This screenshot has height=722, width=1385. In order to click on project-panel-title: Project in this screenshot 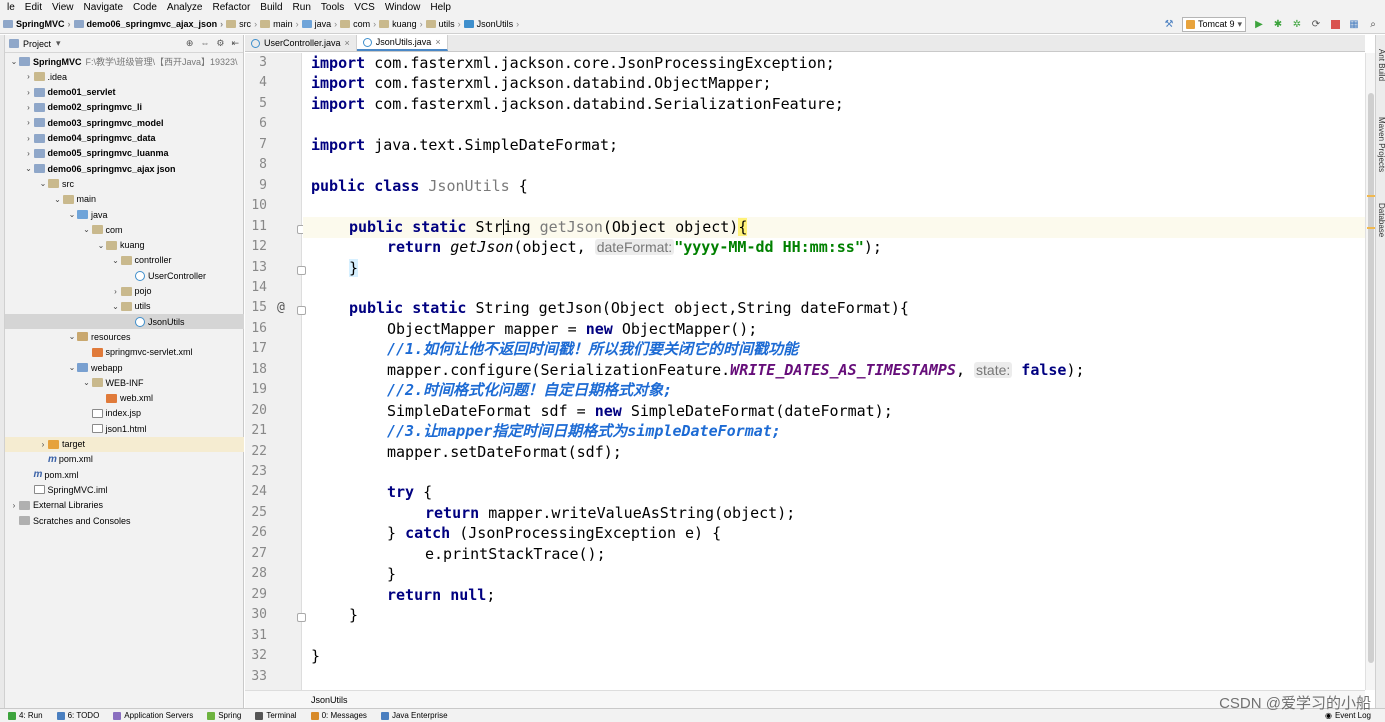, I will do `click(37, 44)`.